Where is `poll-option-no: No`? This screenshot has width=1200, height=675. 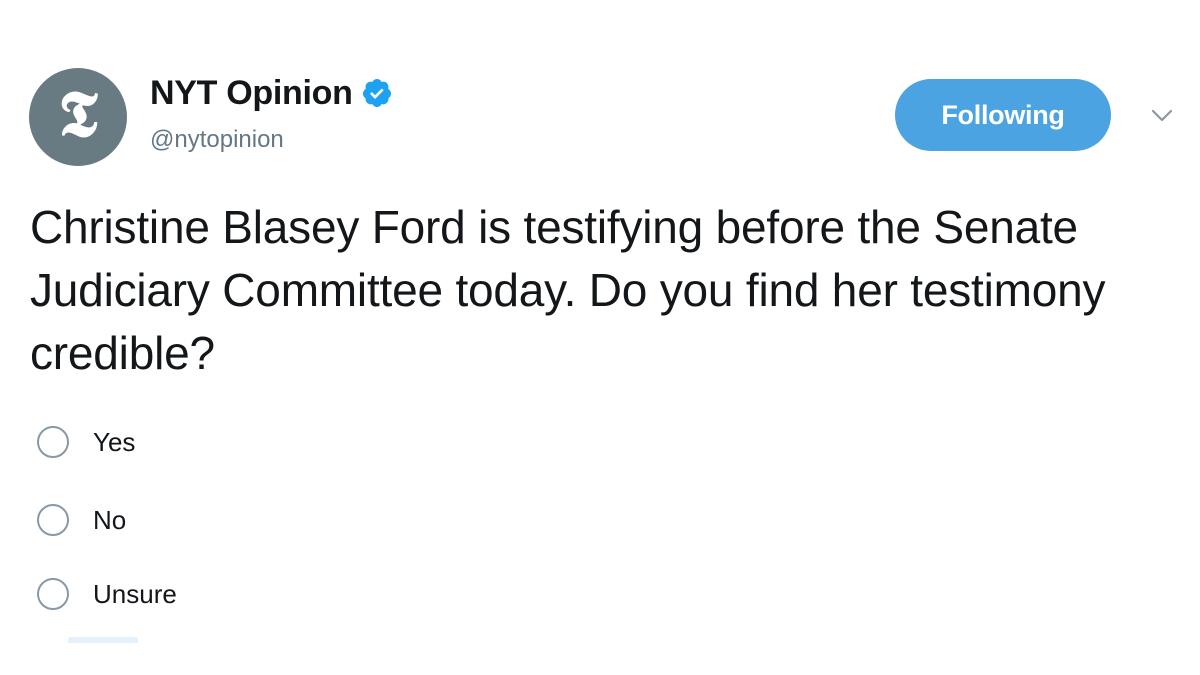 poll-option-no: No is located at coordinates (81, 520).